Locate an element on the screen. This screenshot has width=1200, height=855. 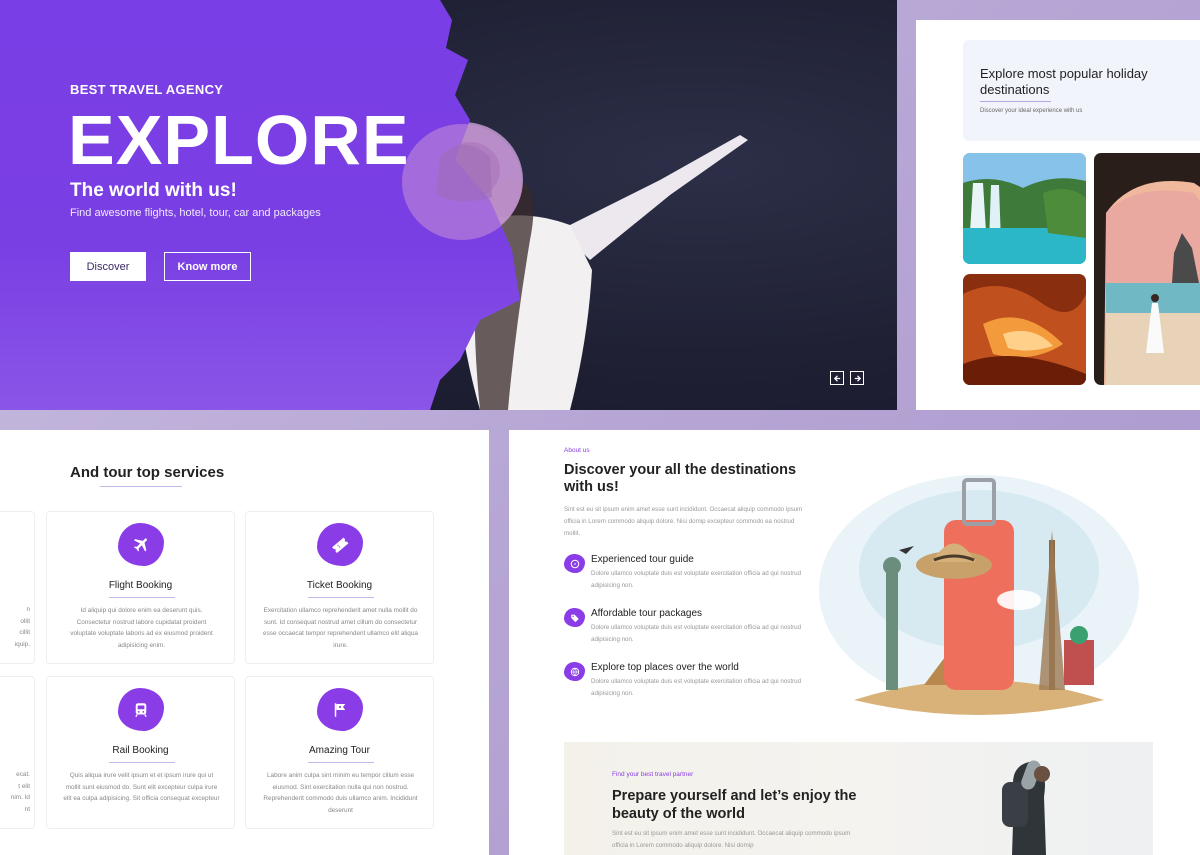
partner-kicker: Find your best travel partner is located at coordinates (653, 774).